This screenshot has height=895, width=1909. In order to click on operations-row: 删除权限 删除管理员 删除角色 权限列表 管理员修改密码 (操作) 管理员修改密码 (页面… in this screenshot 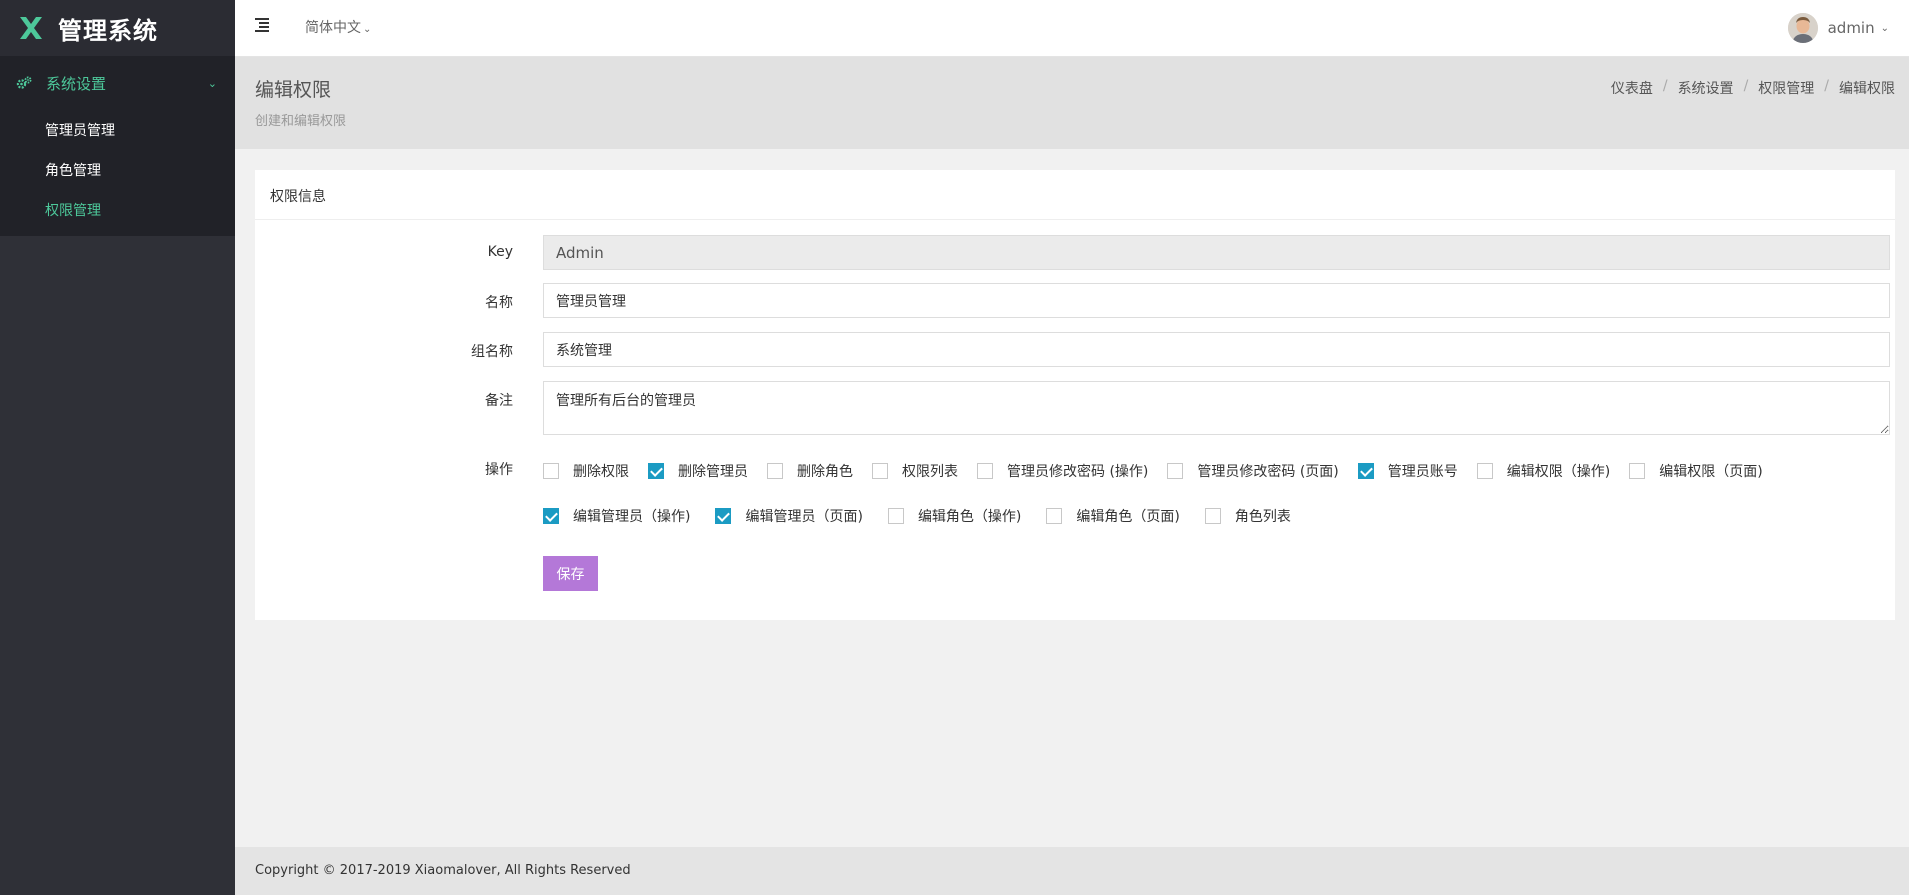, I will do `click(1216, 470)`.